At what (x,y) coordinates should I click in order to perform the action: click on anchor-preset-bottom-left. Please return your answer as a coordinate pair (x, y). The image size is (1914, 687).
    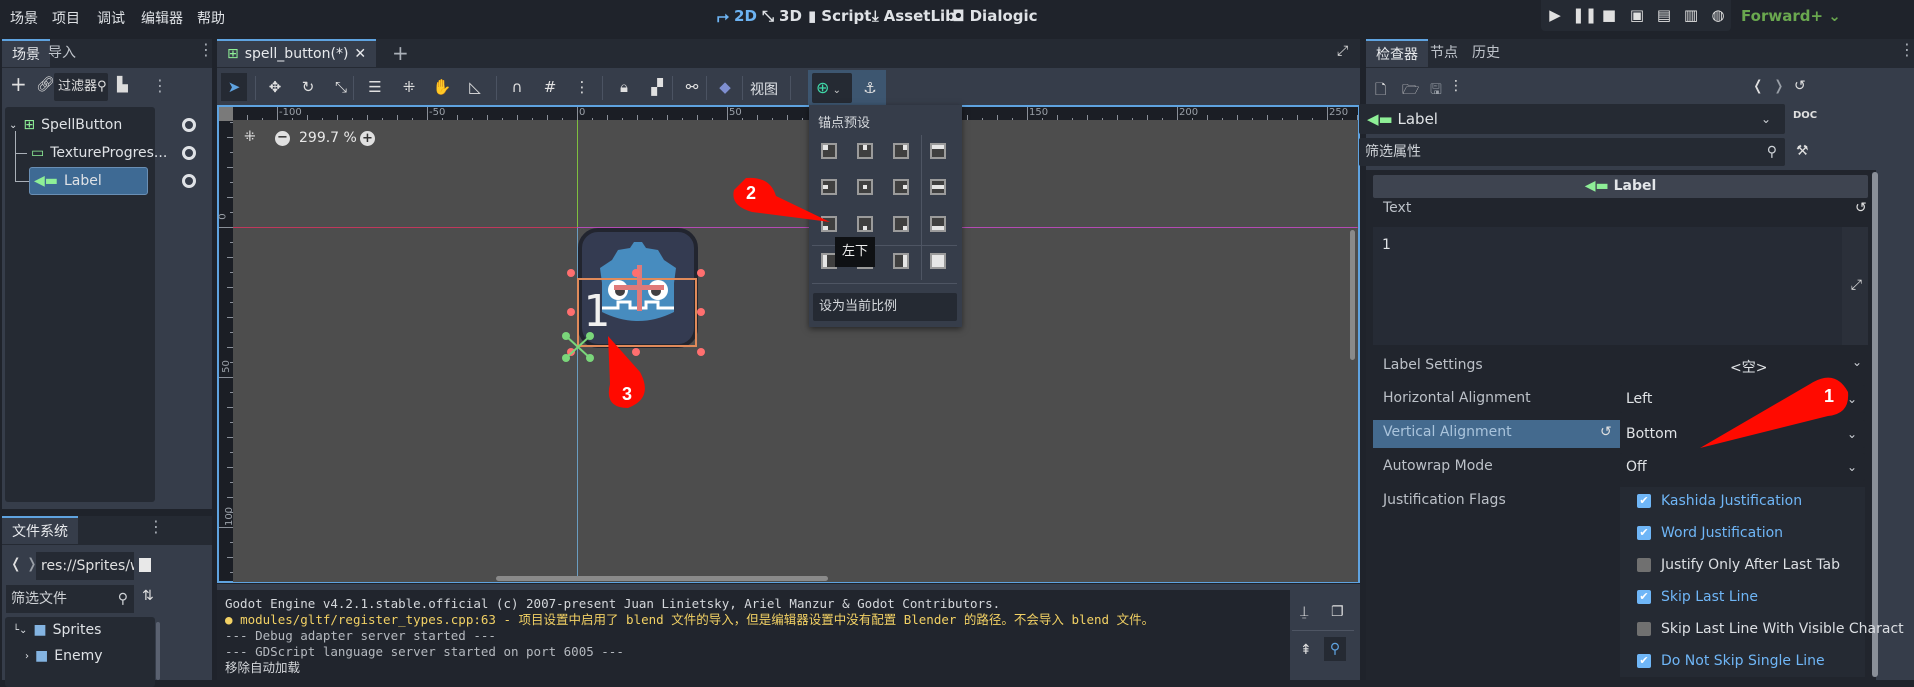
    Looking at the image, I should click on (829, 224).